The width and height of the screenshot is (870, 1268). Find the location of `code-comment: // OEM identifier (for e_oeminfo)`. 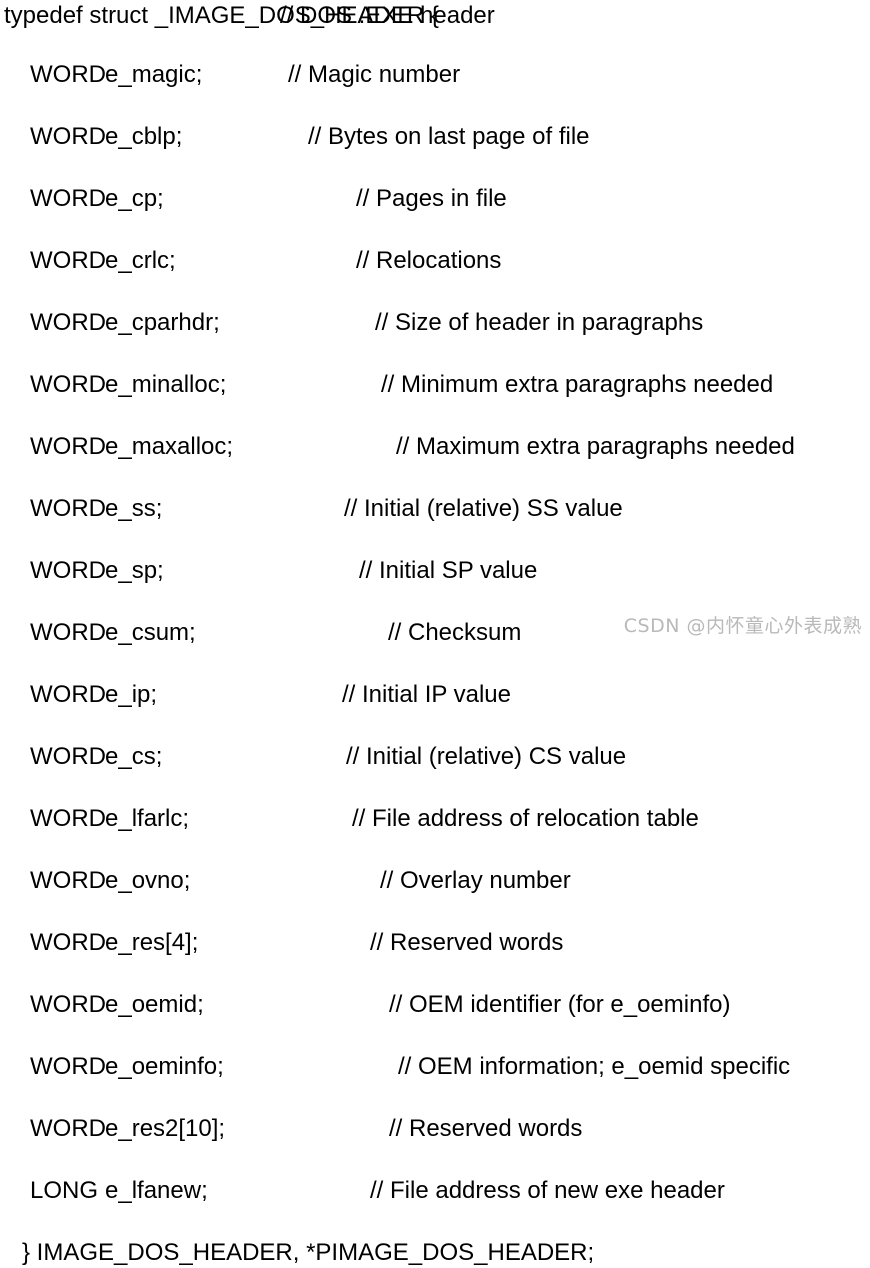

code-comment: // OEM identifier (for e_oeminfo) is located at coordinates (560, 1004).